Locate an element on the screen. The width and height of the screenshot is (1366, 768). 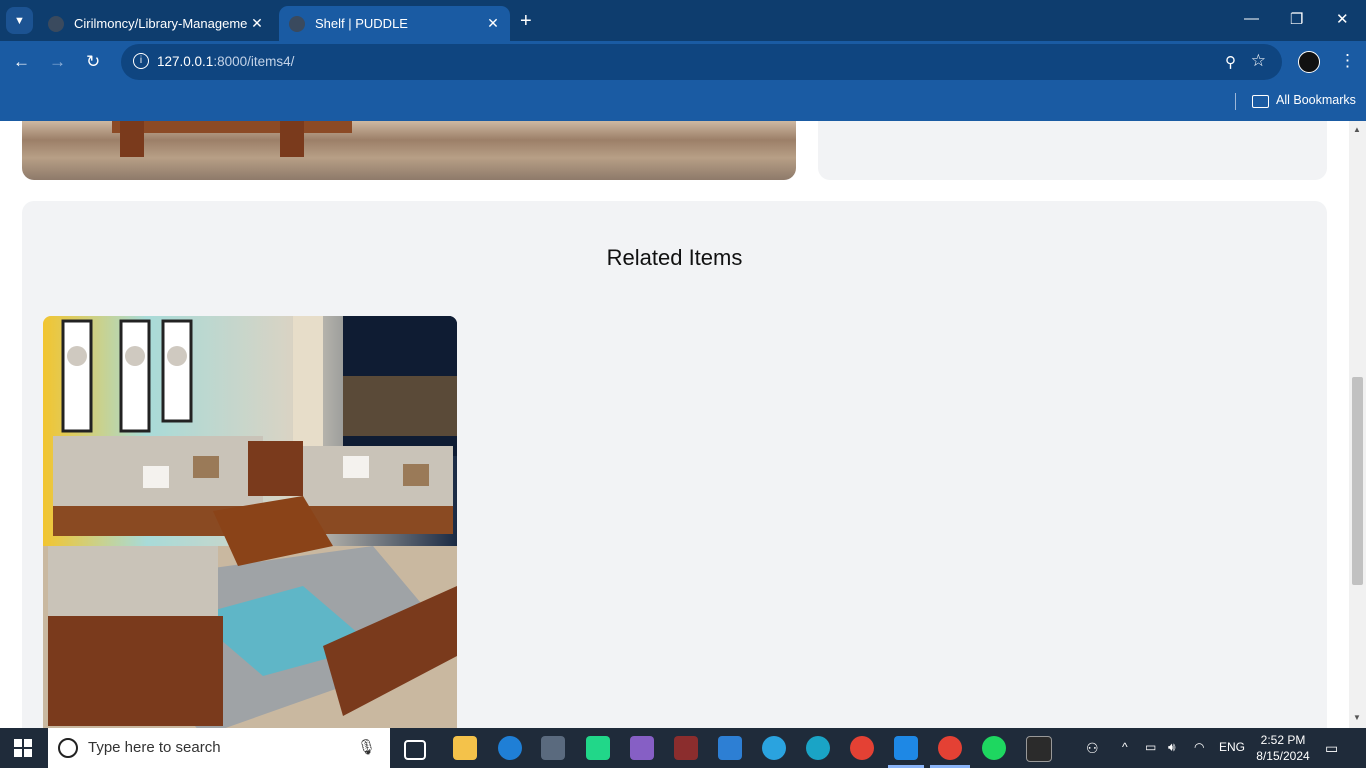
notifications-icon: ▭ is located at coordinates (1331, 748).